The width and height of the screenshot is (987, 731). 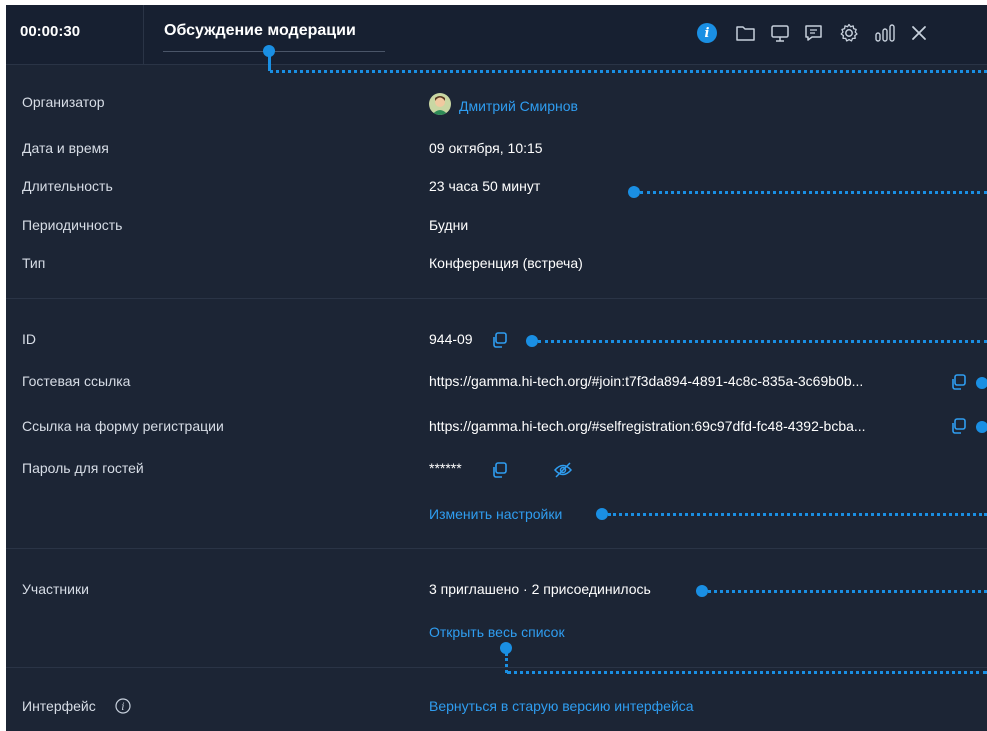 I want to click on interface-label: Интерфейс, so click(x=59, y=706).